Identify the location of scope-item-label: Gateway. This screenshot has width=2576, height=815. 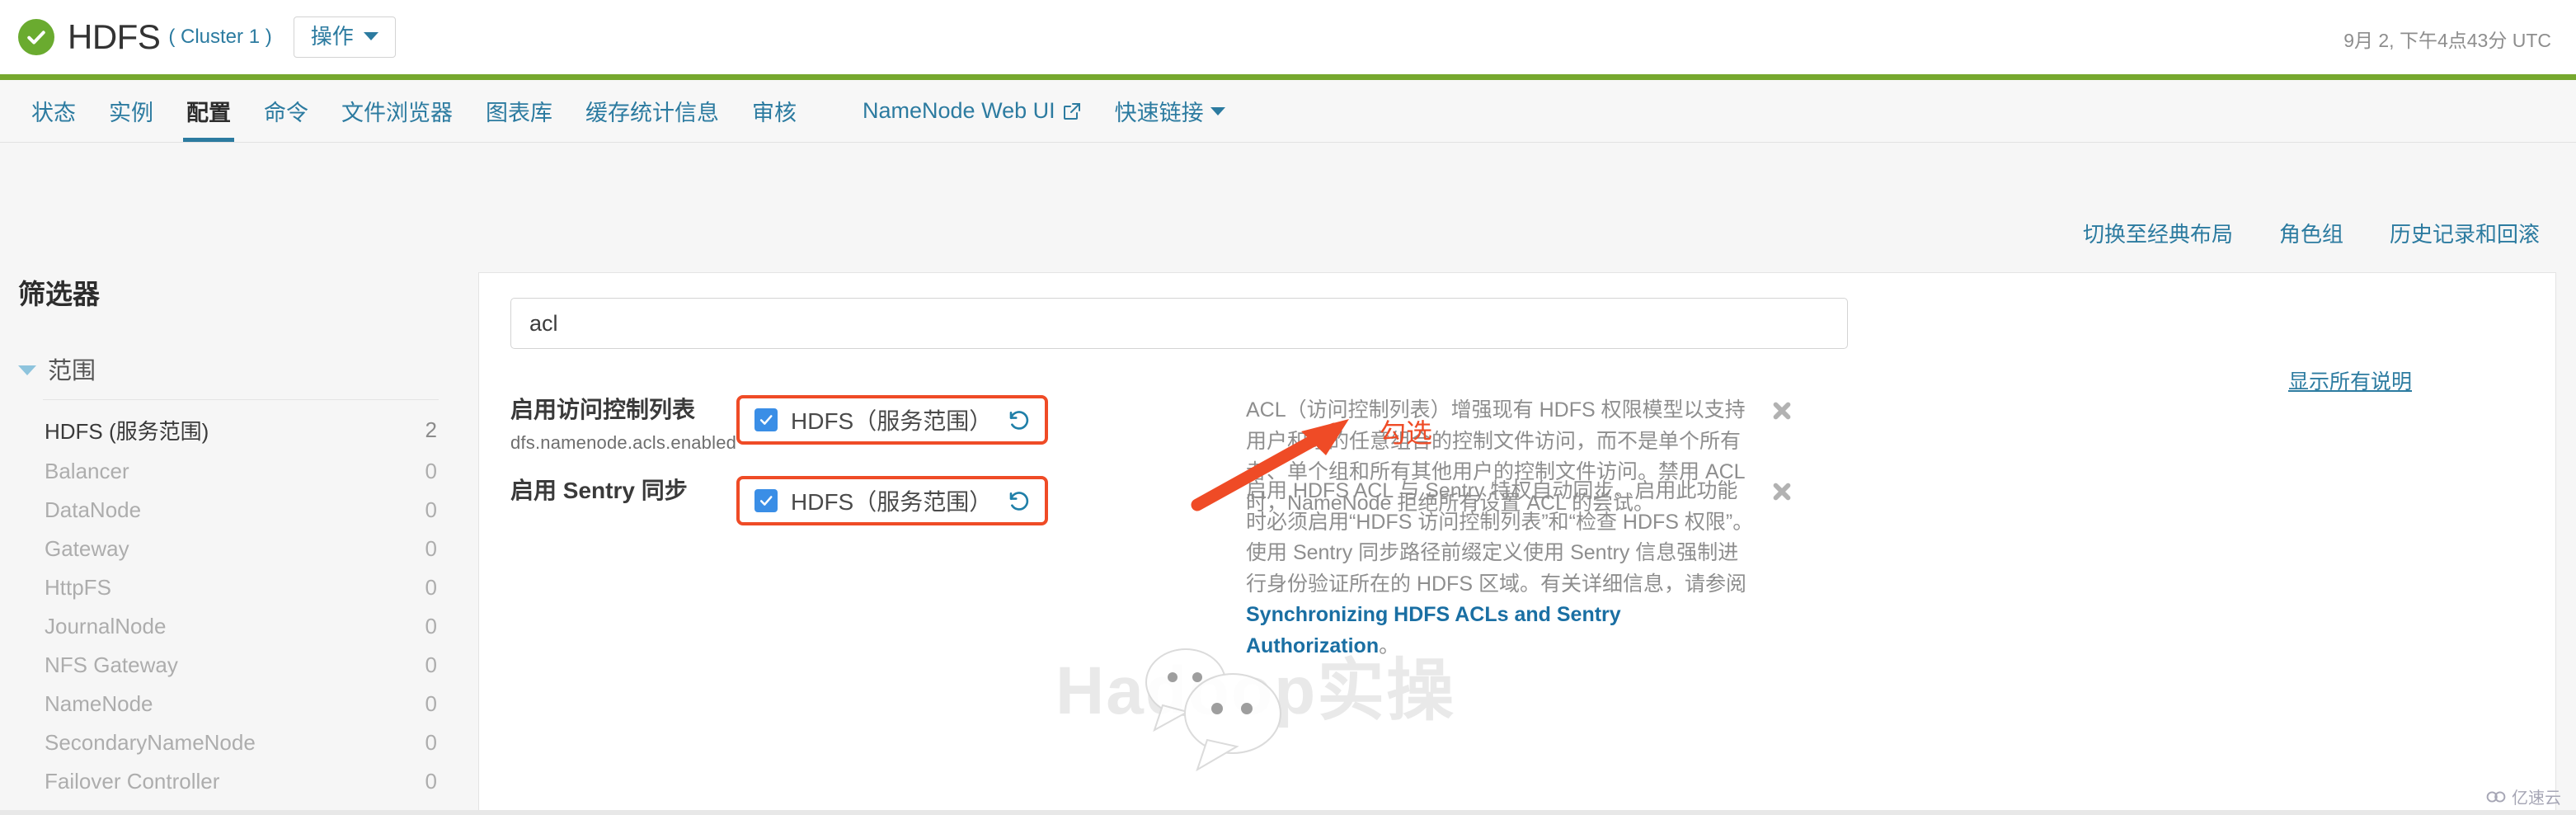
(87, 549).